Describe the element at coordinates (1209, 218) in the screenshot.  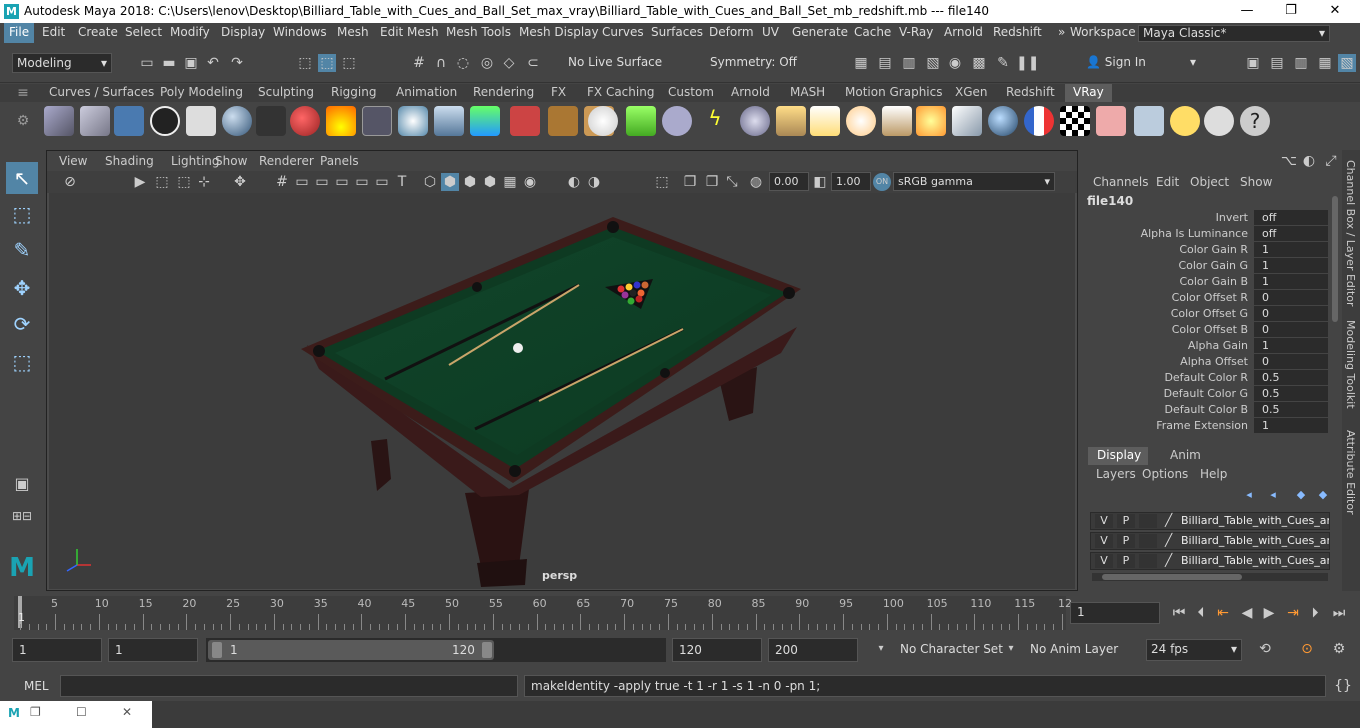
I see `channel-row-invert: Invert off` at that location.